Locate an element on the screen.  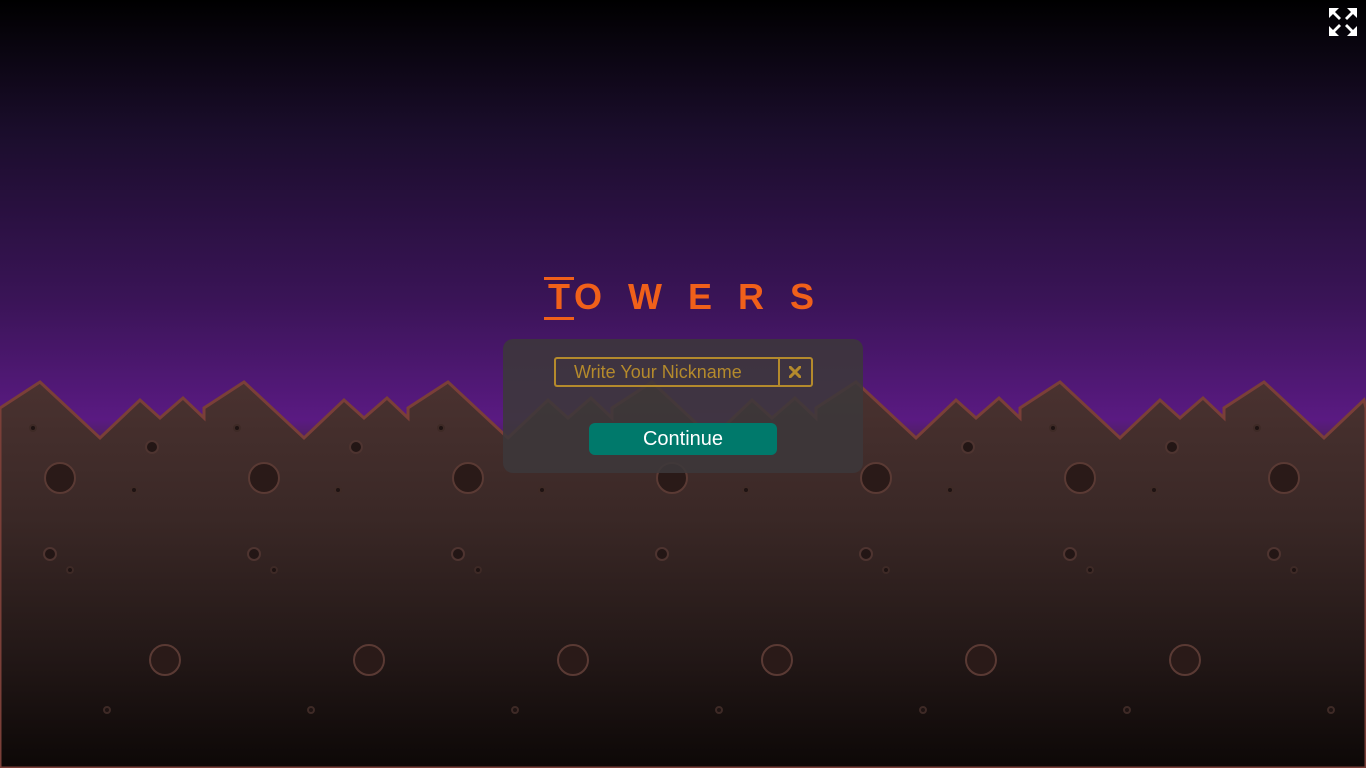
continue-button: Continue is located at coordinates (683, 439).